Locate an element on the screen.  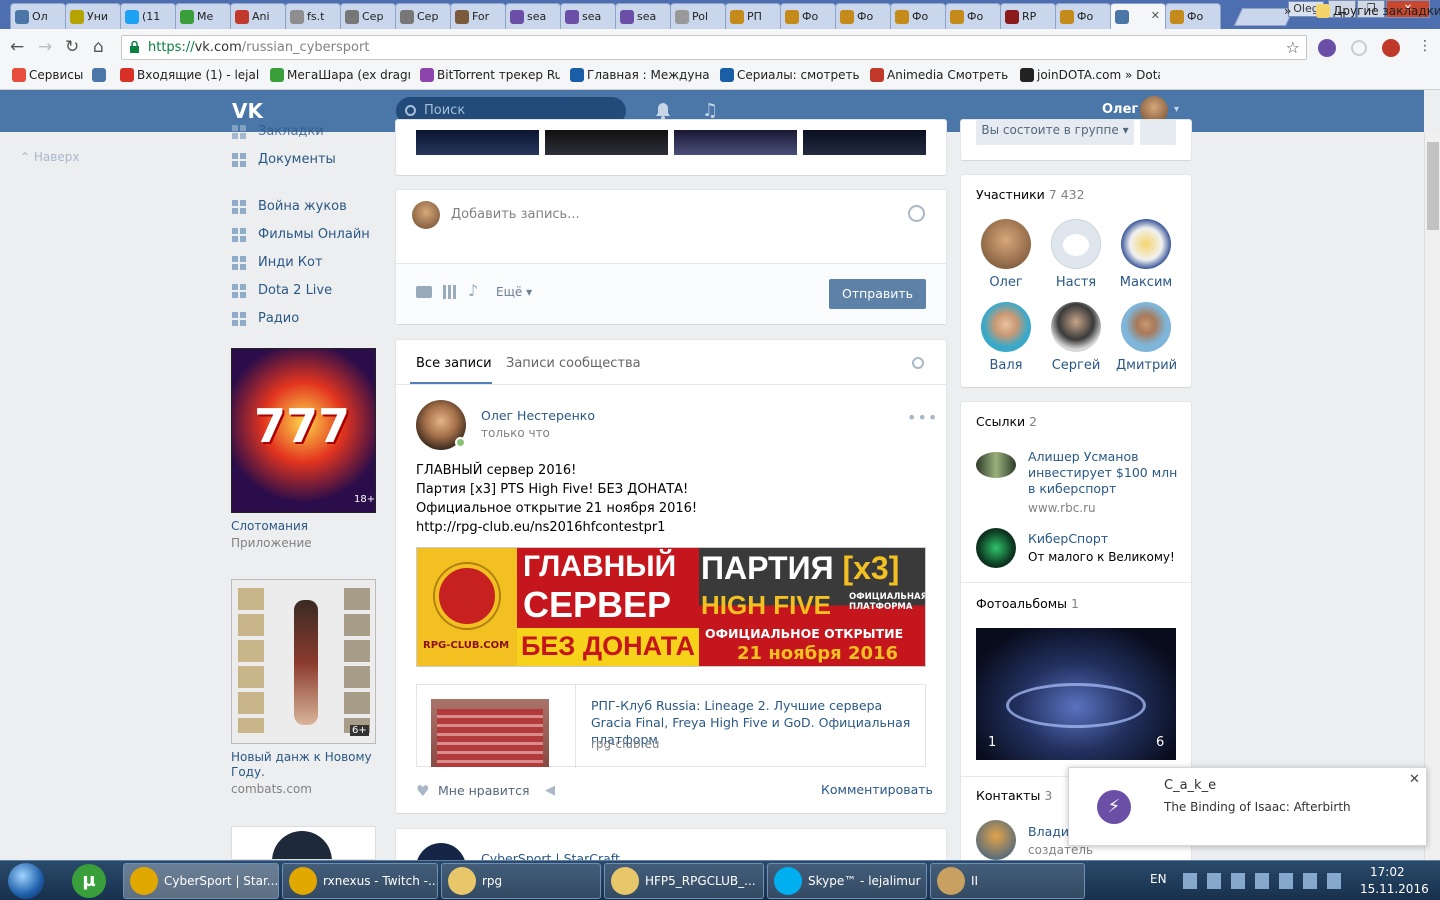
back-icon: ← is located at coordinates (17, 47).